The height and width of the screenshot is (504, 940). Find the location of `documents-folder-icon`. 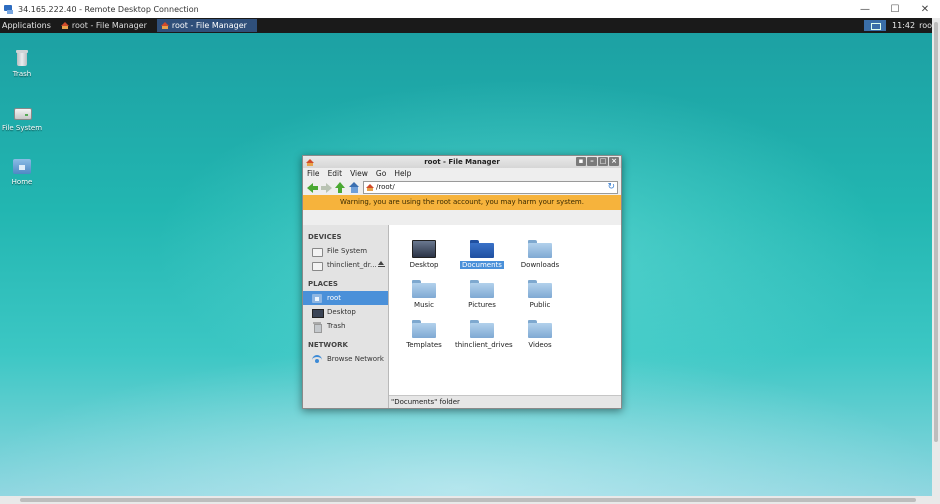

documents-folder-icon is located at coordinates (482, 249).